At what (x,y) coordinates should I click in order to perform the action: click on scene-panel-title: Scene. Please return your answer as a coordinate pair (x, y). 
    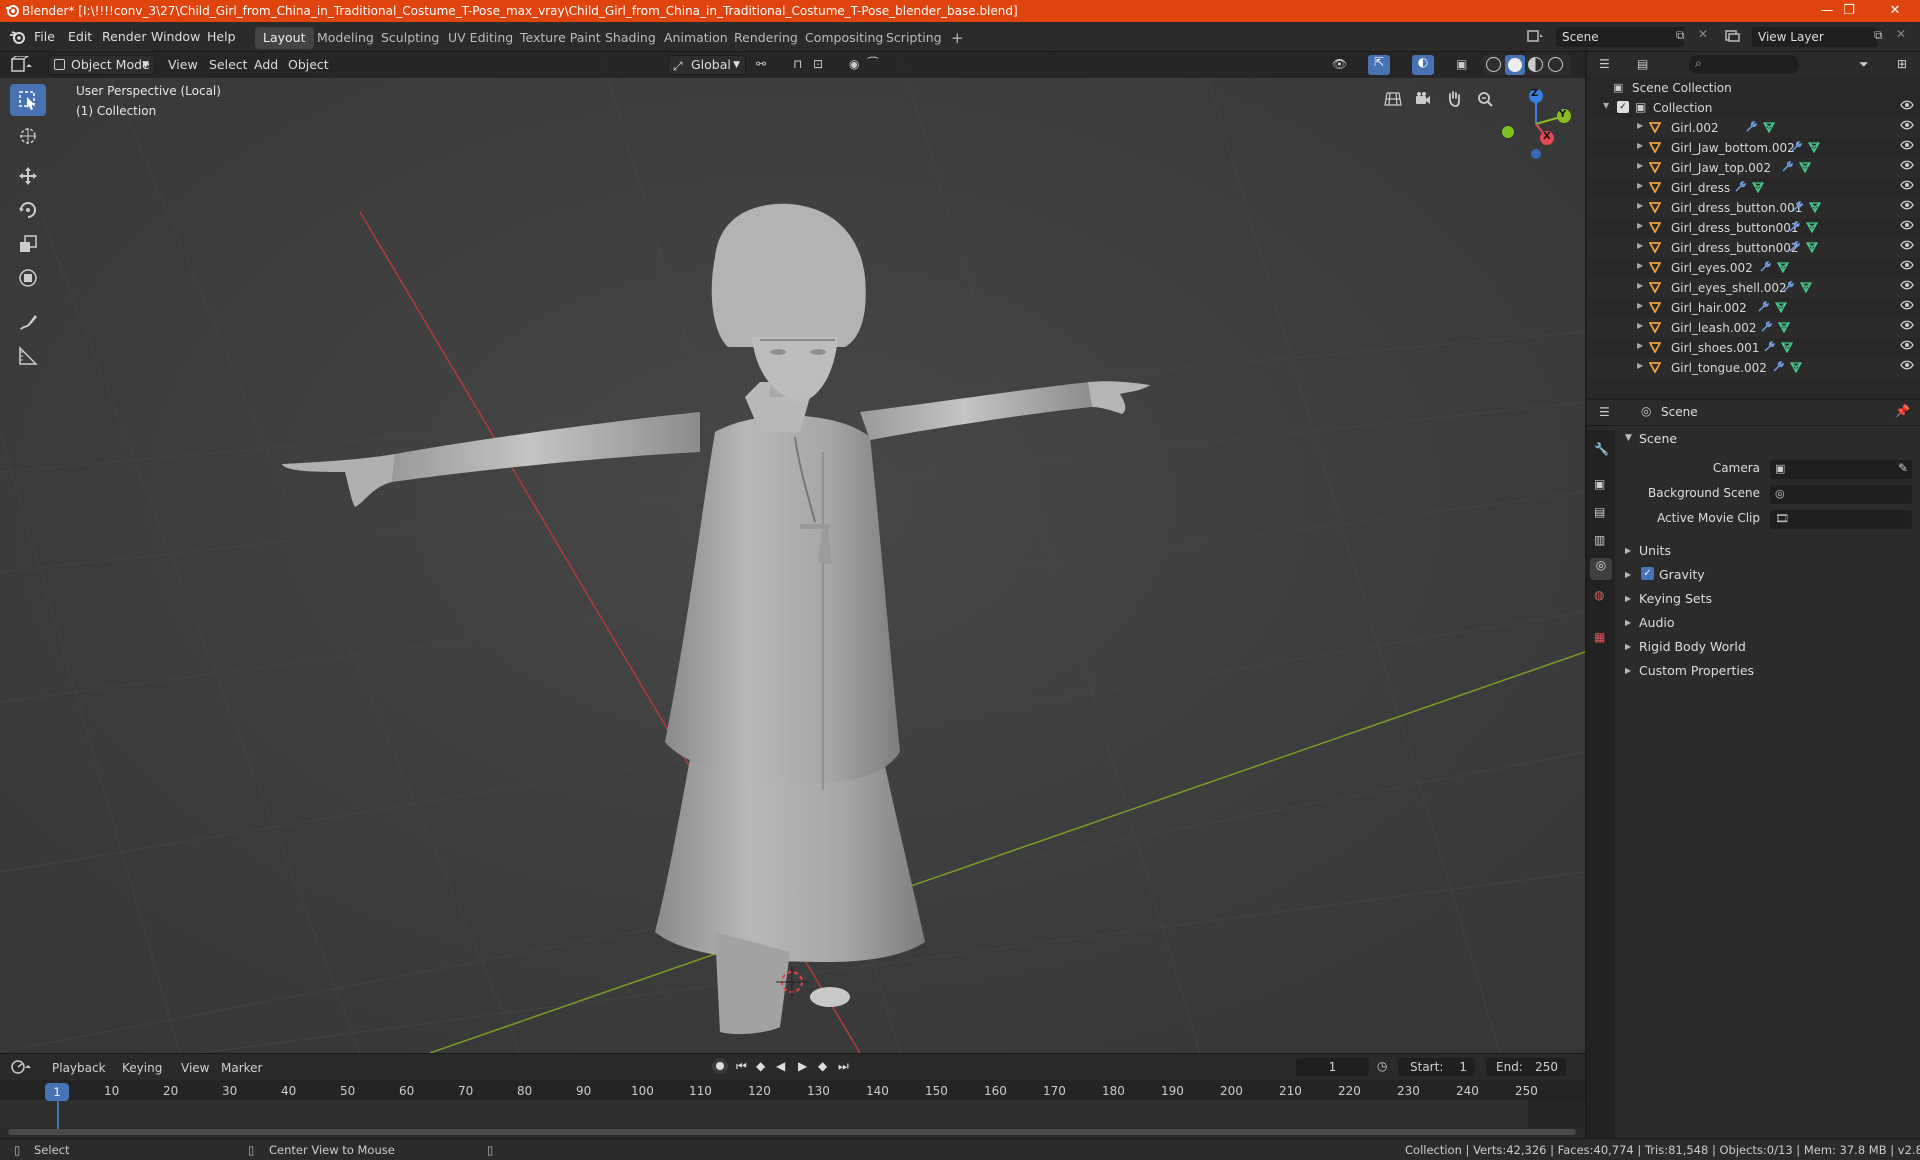
    Looking at the image, I should click on (1658, 438).